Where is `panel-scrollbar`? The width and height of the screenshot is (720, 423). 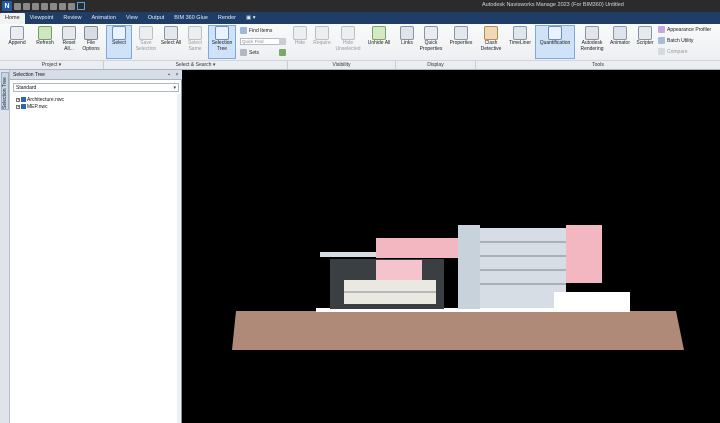 panel-scrollbar is located at coordinates (179, 258).